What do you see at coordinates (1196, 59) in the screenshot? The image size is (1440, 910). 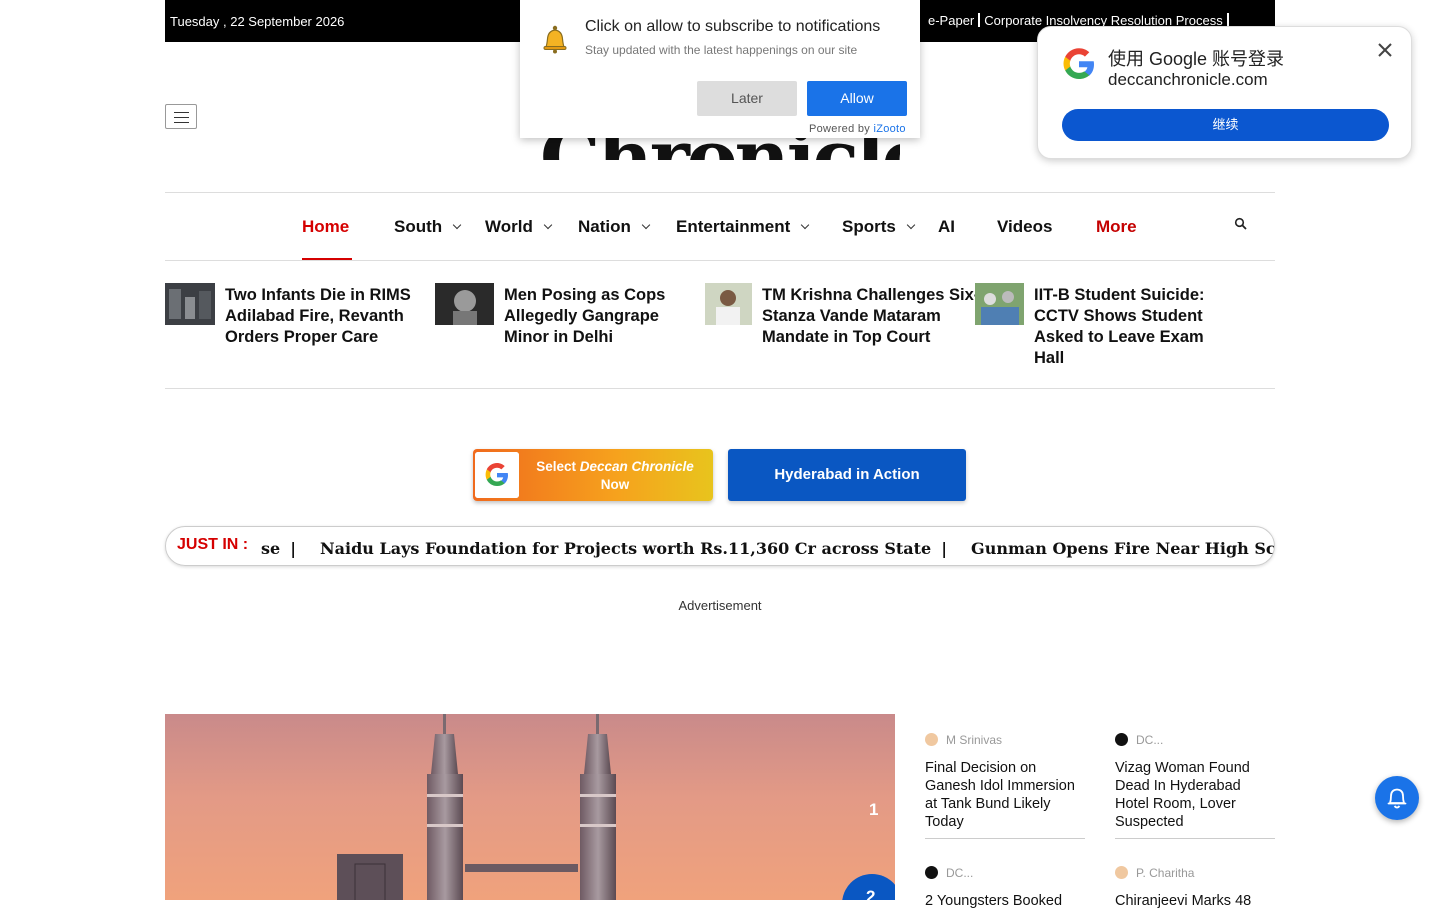 I see `signin-title: 使用 Google 账号登录` at bounding box center [1196, 59].